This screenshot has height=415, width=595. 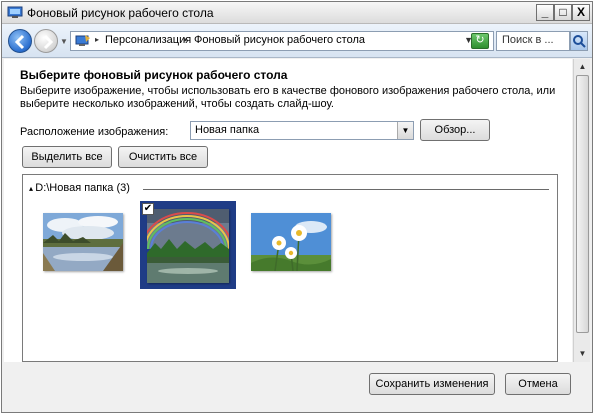 I want to click on chevron-down-icon: ▼, so click(x=405, y=130).